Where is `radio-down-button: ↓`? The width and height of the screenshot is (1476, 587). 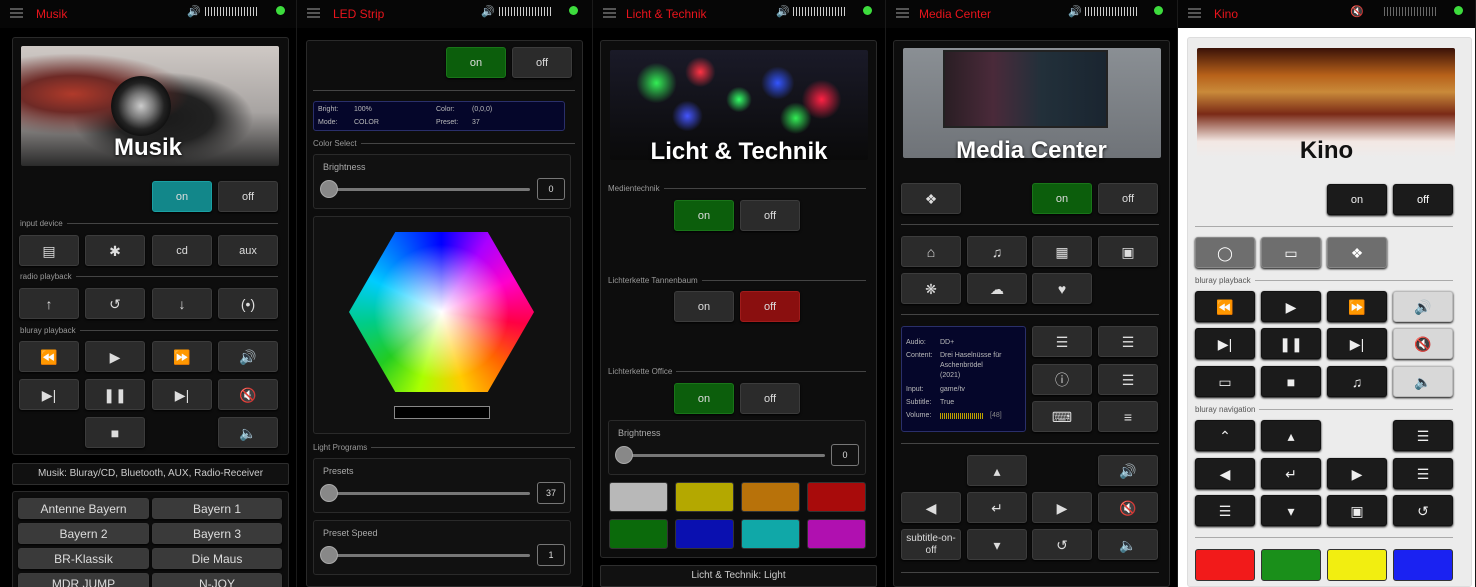 radio-down-button: ↓ is located at coordinates (182, 303).